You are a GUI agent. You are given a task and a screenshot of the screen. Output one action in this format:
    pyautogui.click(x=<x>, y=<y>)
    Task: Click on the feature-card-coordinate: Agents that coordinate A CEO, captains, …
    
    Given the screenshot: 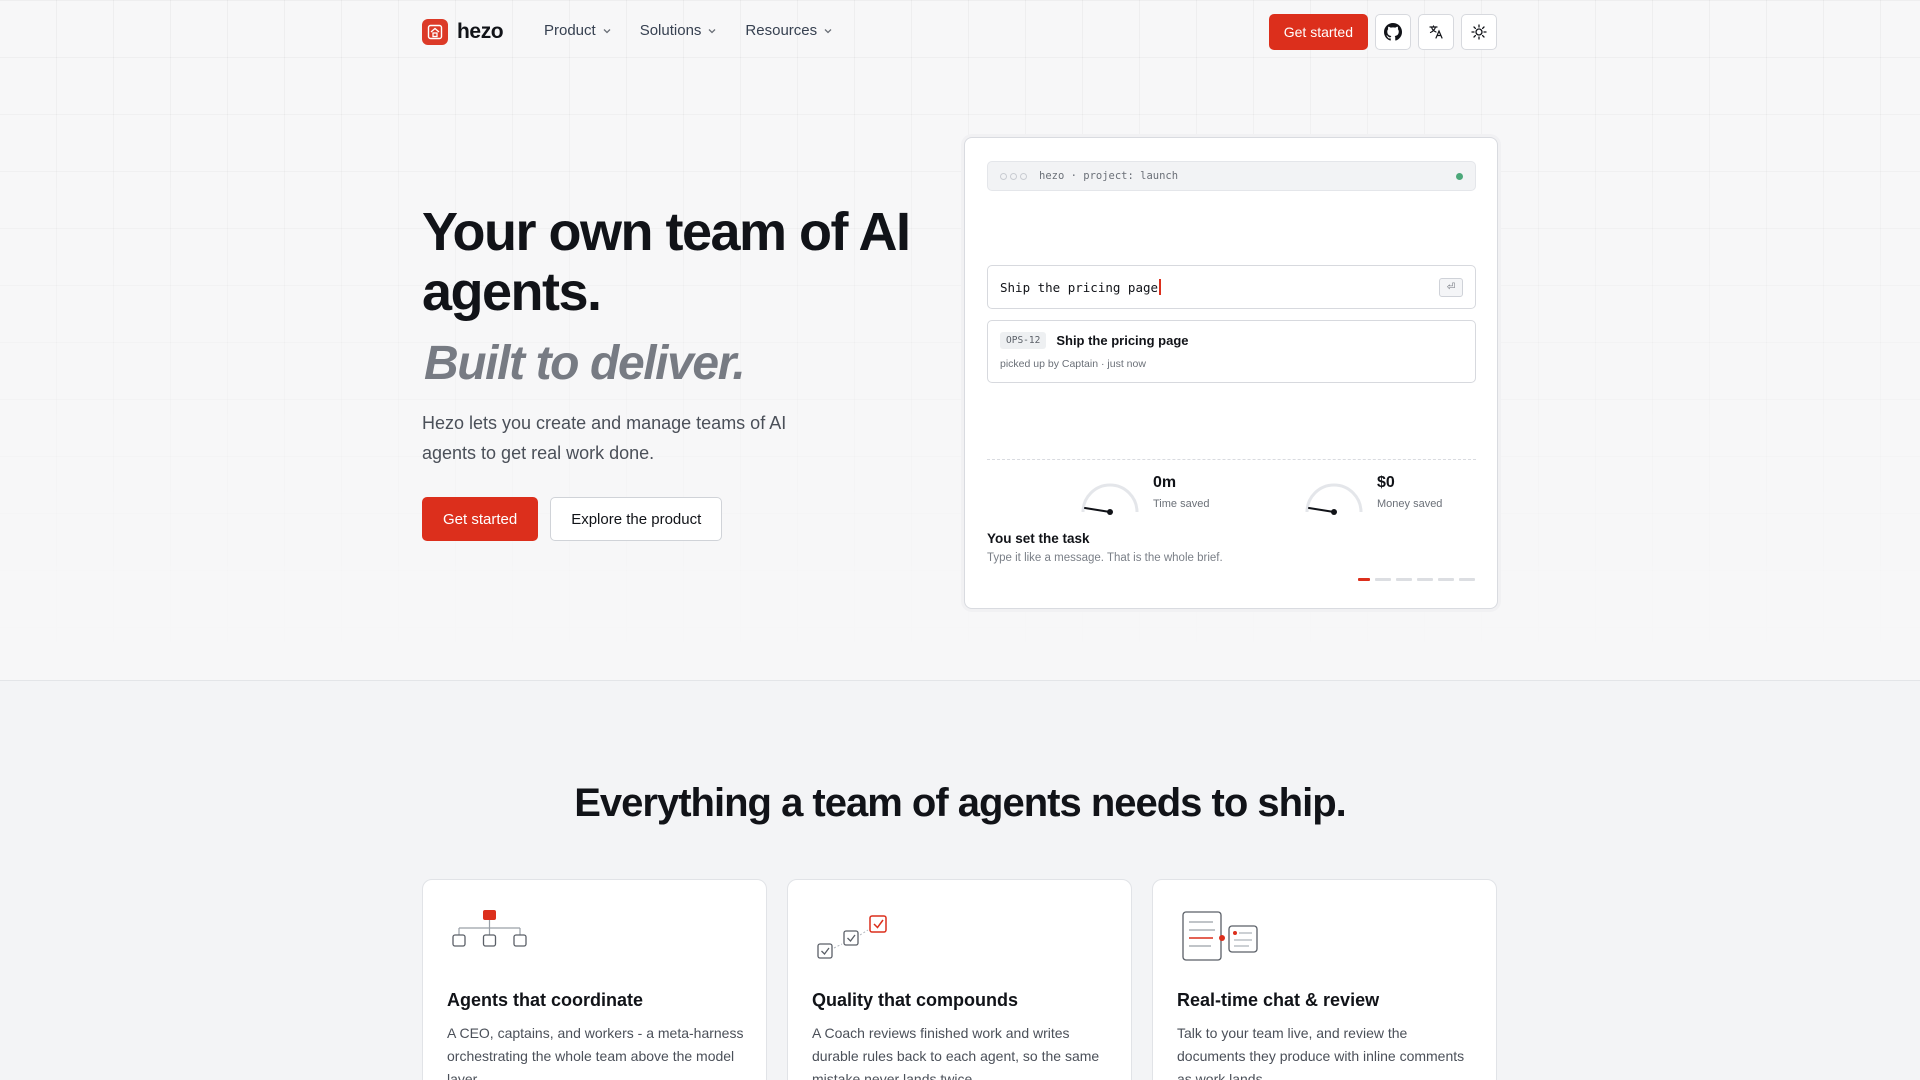 What is the action you would take?
    pyautogui.click(x=594, y=979)
    